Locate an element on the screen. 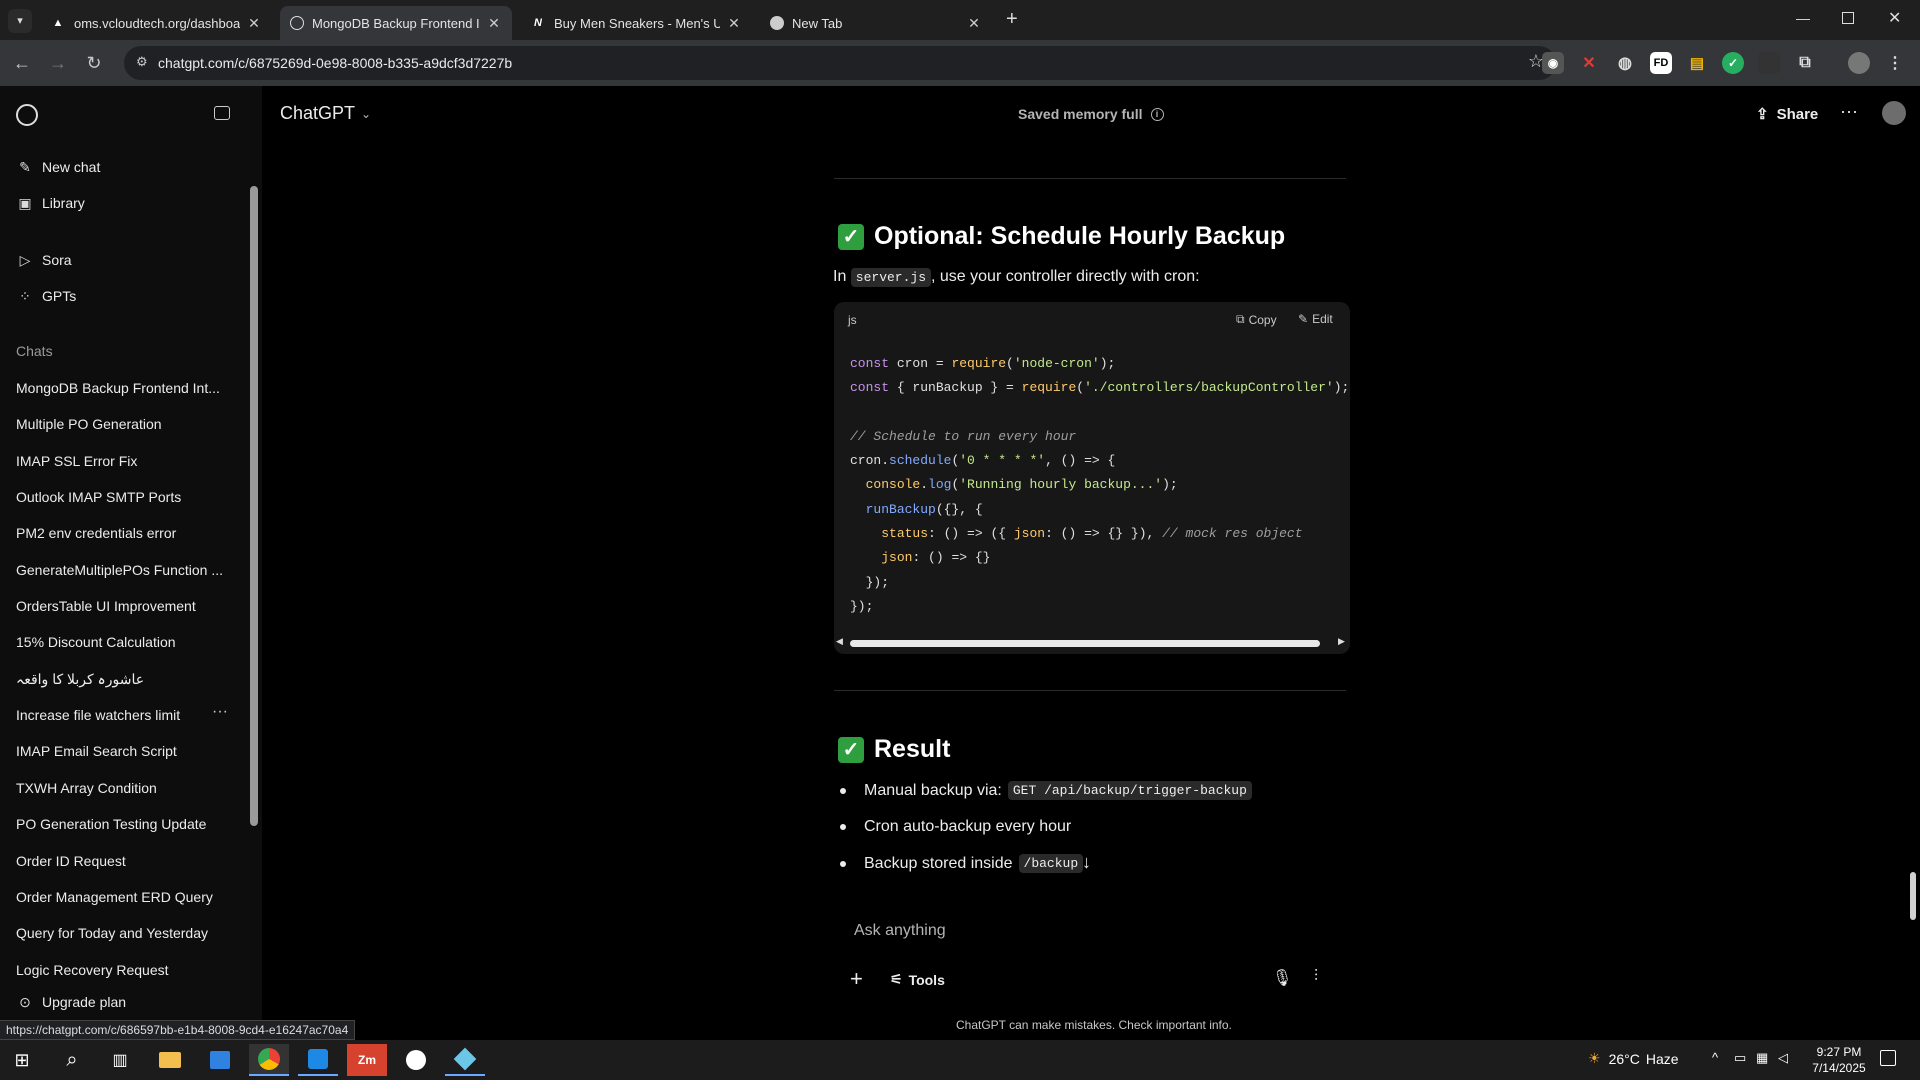 This screenshot has height=1080, width=1920. chat-item: Order Management ERD Query is located at coordinates (126, 897).